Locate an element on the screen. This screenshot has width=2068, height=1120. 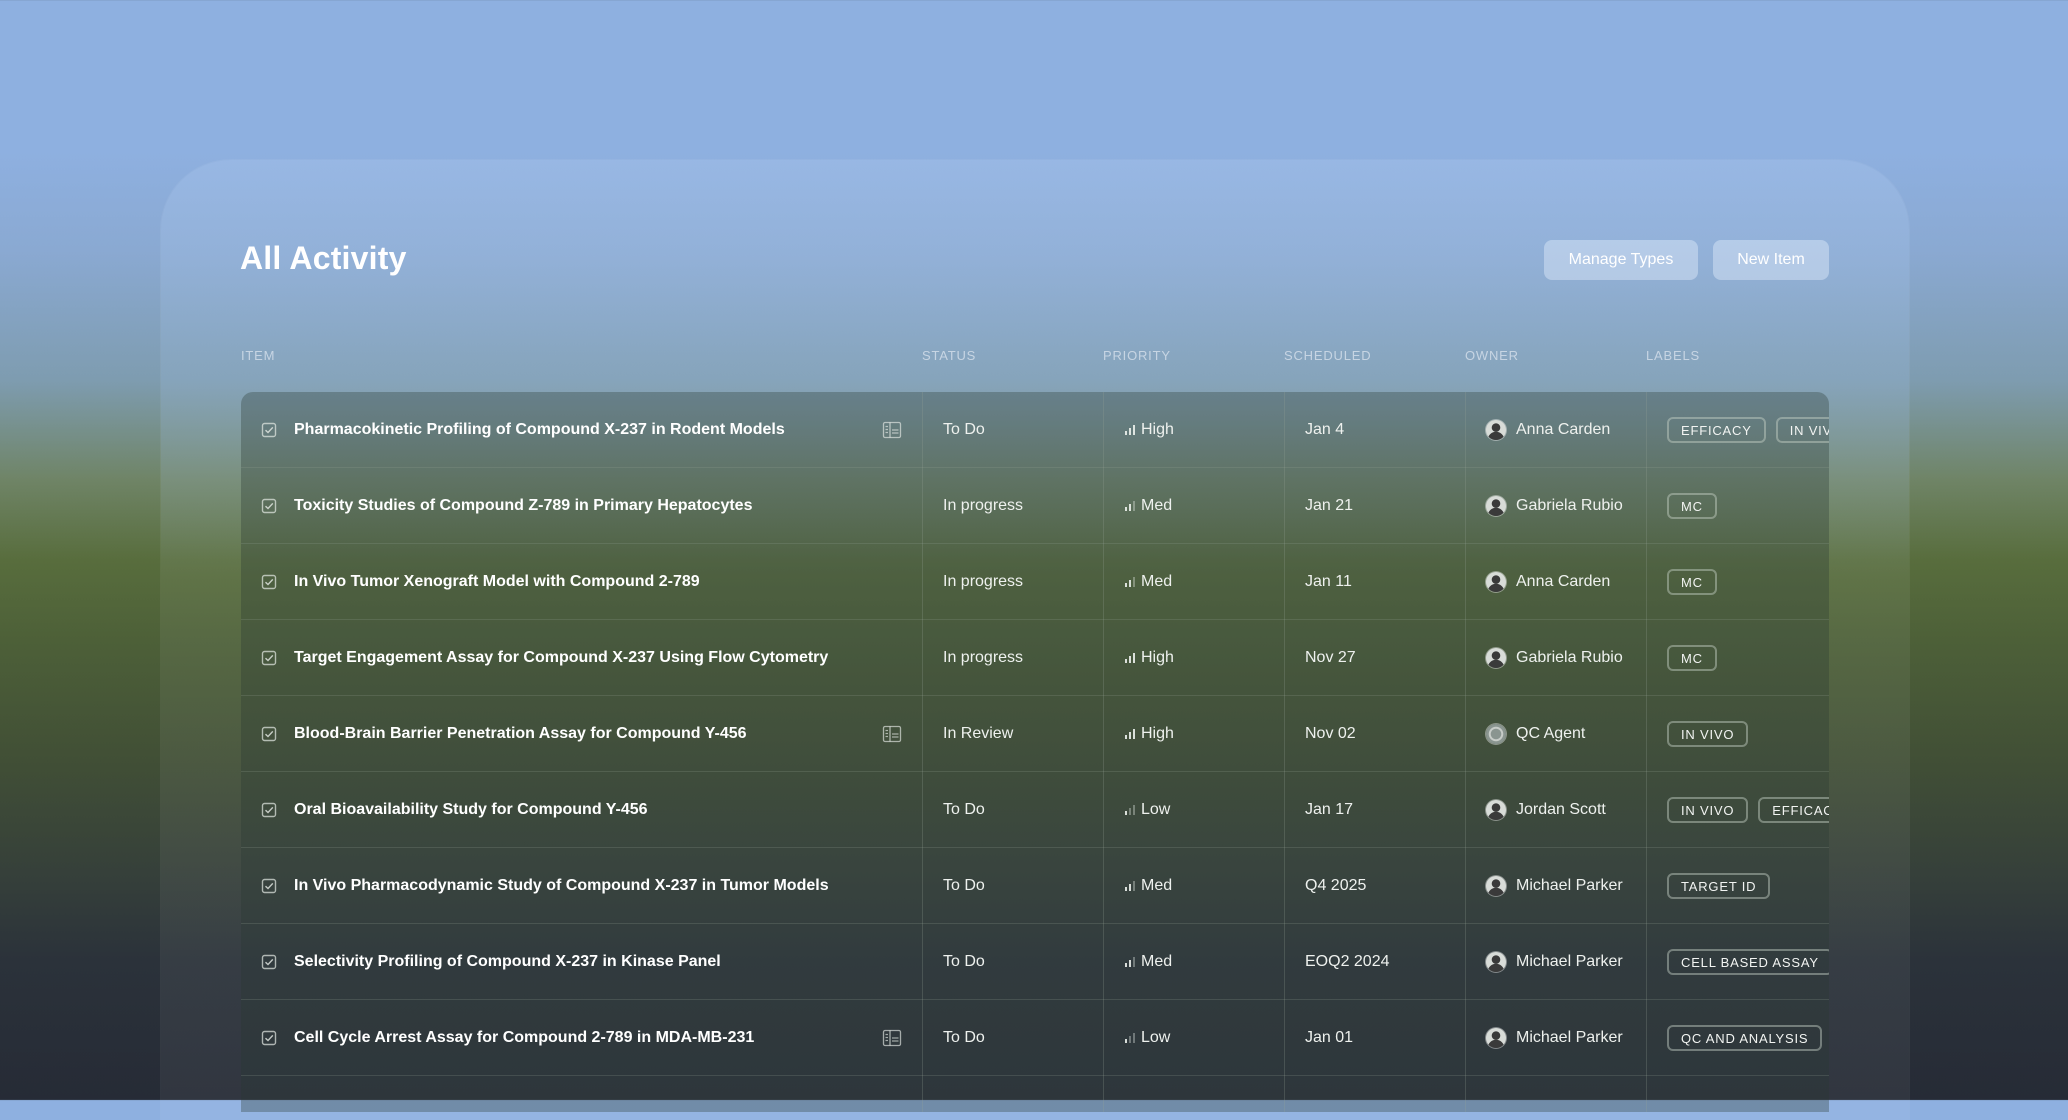
labels-cell: IN VIVO is located at coordinates (1737, 734).